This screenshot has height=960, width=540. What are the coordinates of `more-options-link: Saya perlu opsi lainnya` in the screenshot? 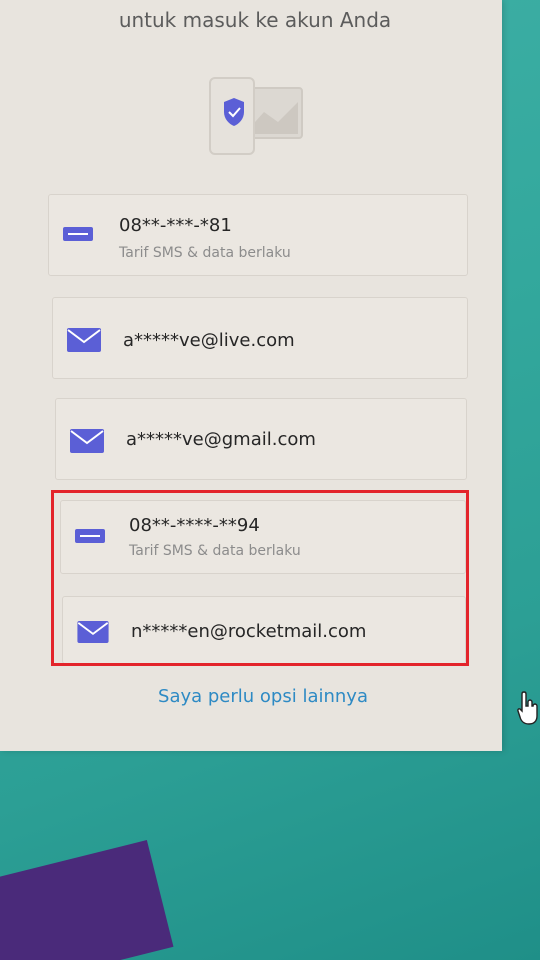 It's located at (263, 696).